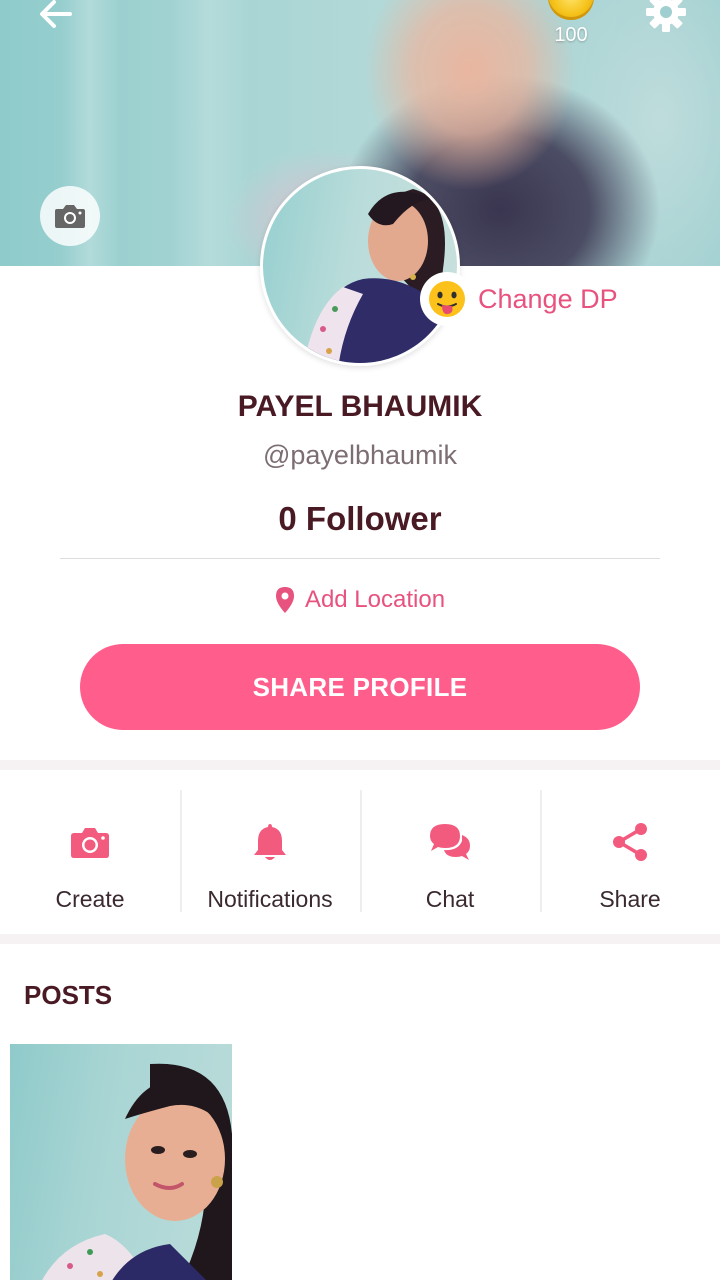 Image resolution: width=720 pixels, height=1280 pixels. Describe the element at coordinates (360, 406) in the screenshot. I see `profile-name: PAYEL BHAUMIK` at that location.